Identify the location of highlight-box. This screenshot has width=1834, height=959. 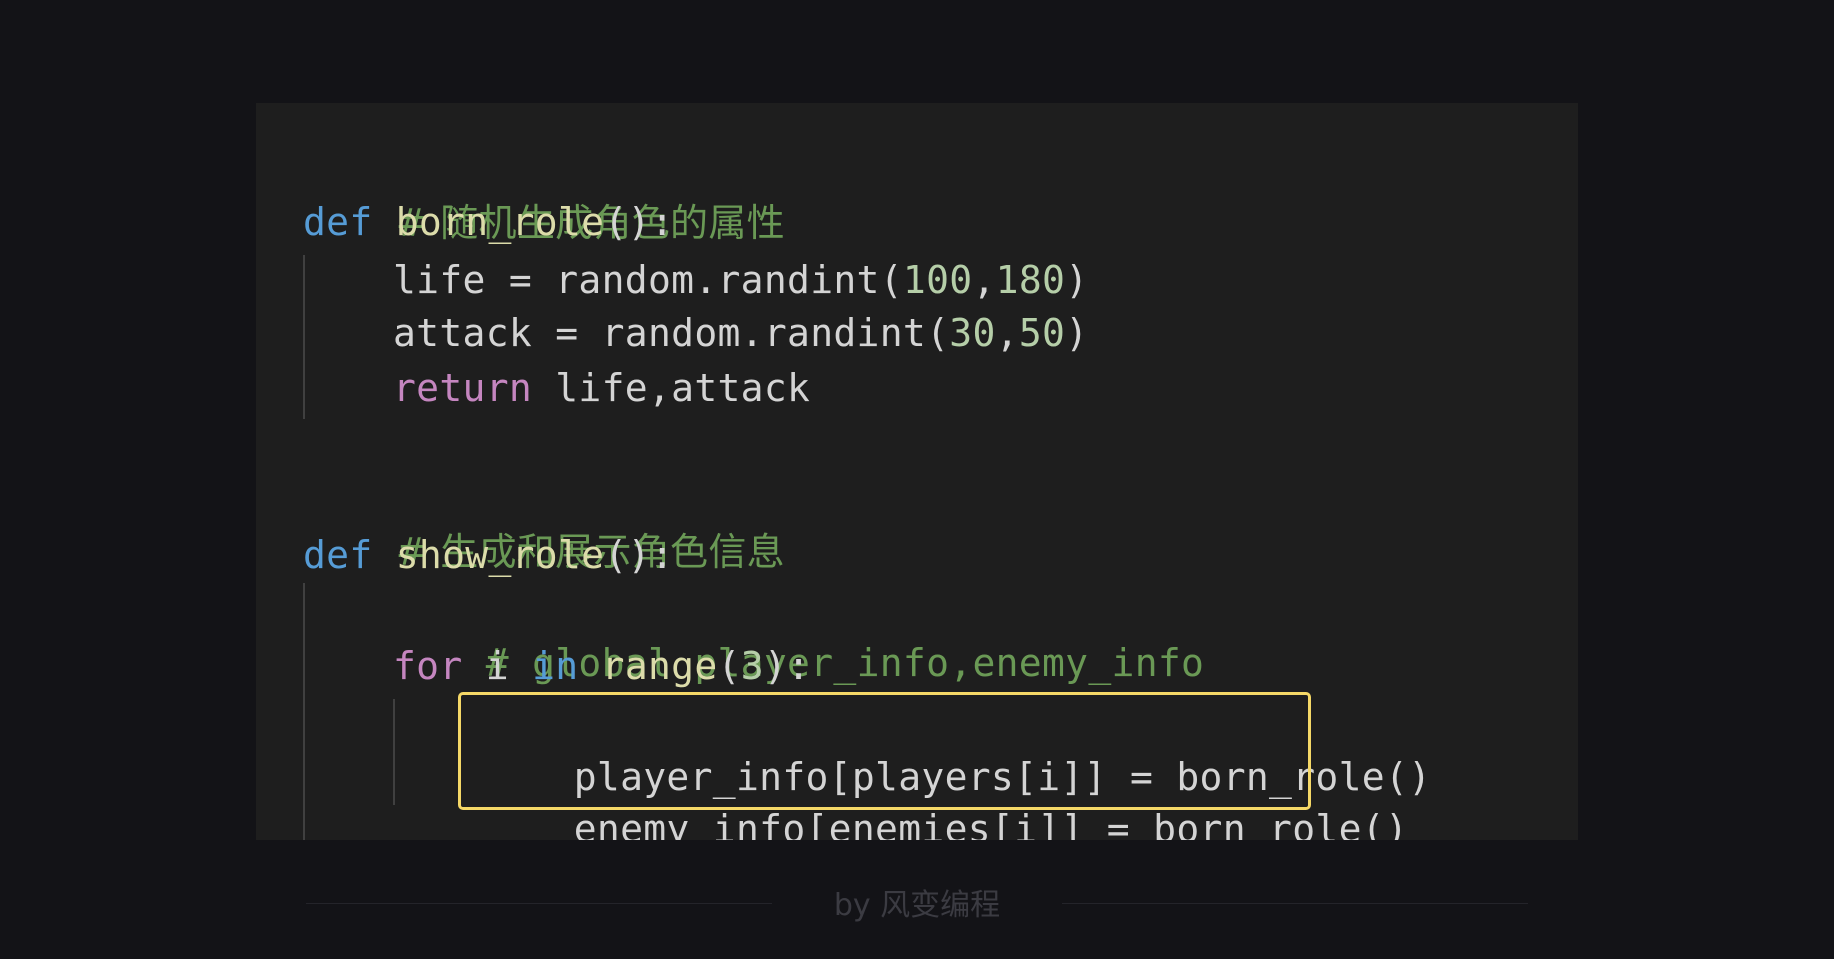
(884, 751).